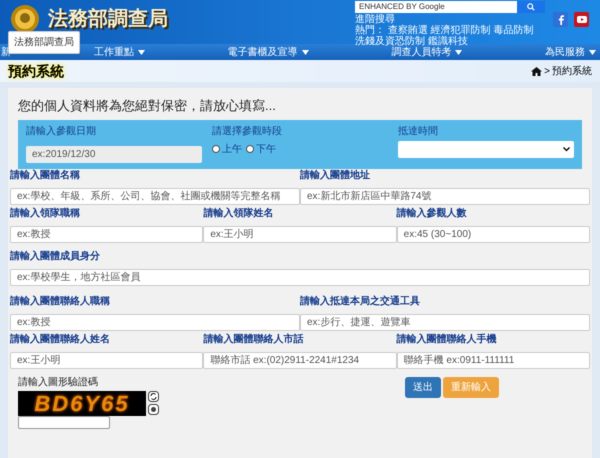  I want to click on nav-item: 為民服務, so click(570, 52).